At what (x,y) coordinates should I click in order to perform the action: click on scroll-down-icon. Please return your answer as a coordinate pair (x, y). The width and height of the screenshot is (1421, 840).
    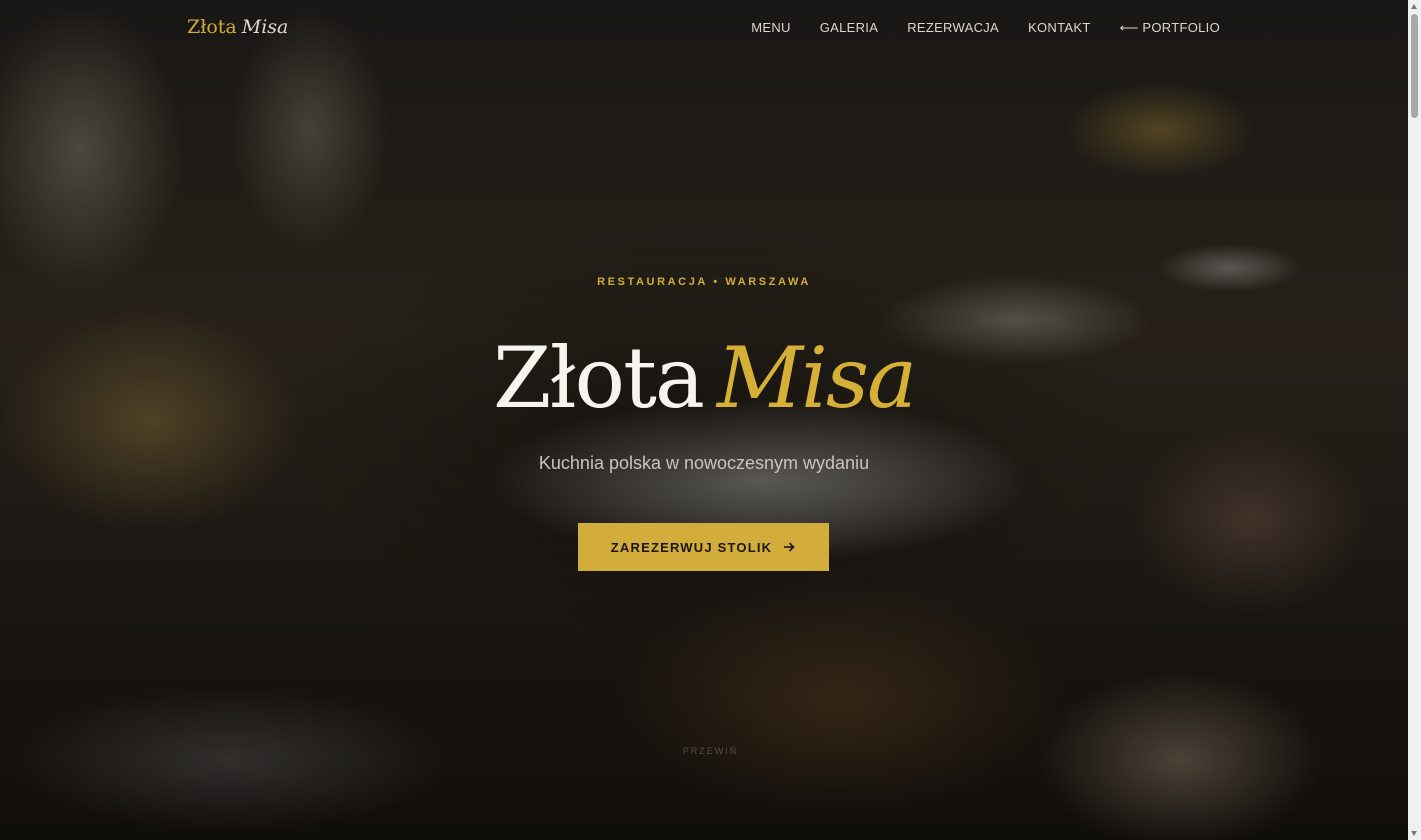
    Looking at the image, I should click on (1414, 833).